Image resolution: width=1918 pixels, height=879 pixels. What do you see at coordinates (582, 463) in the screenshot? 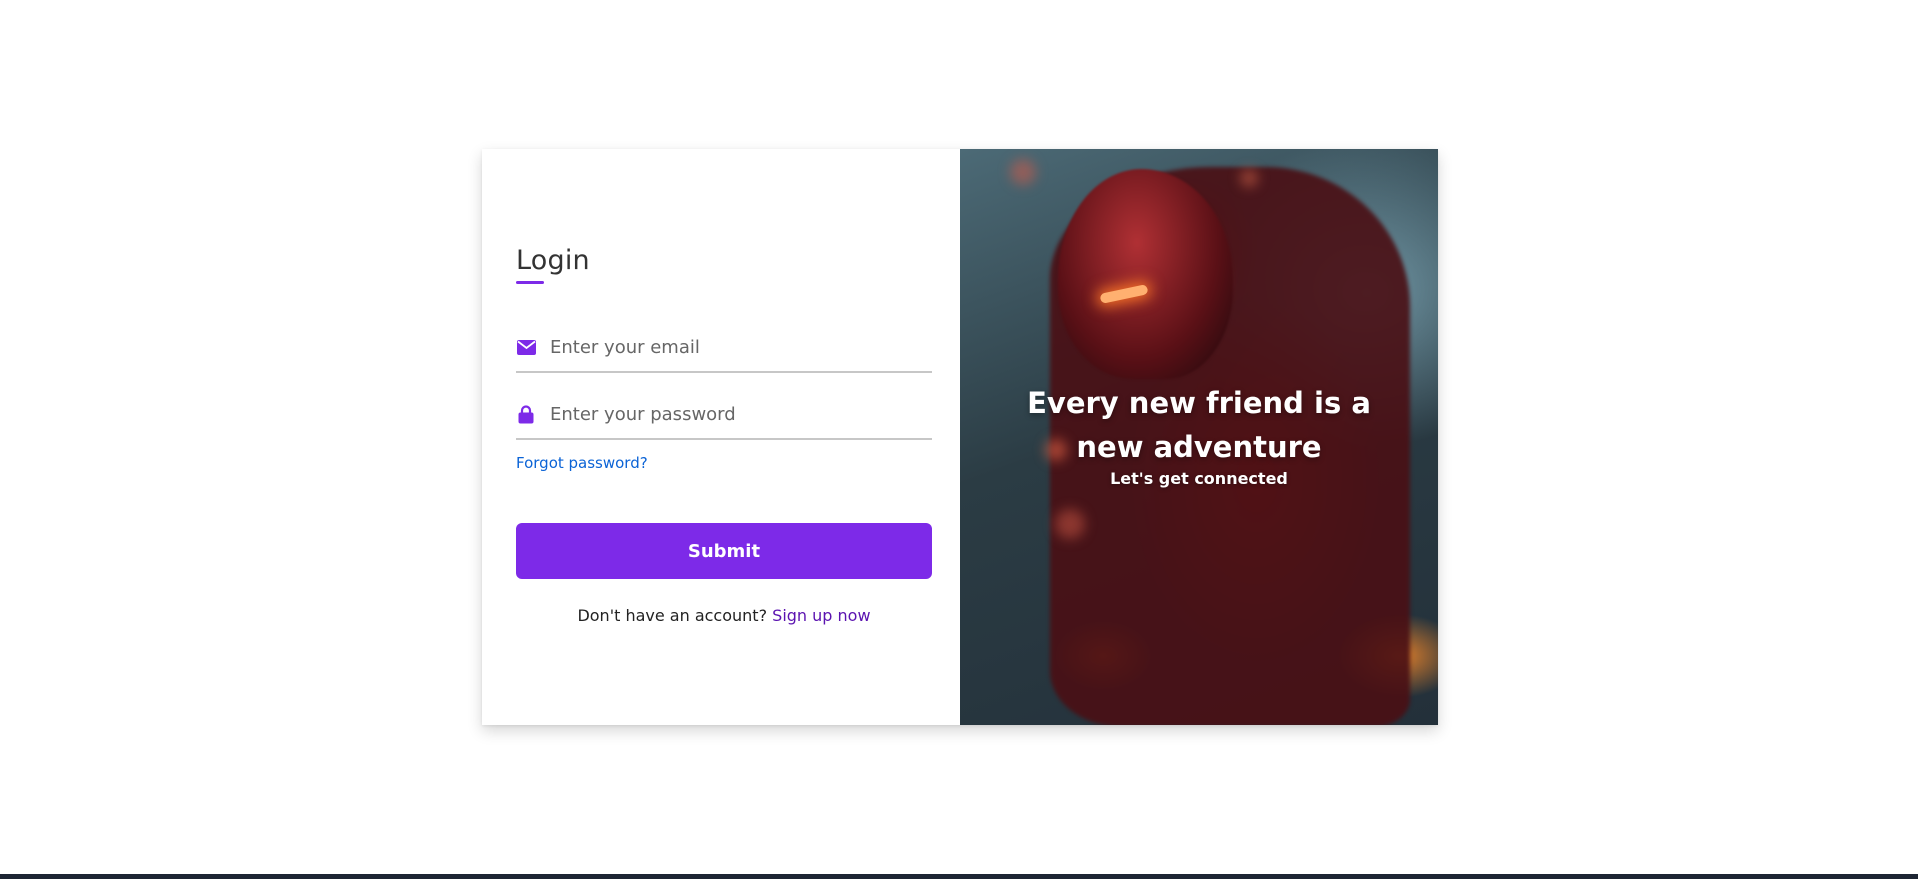
I see `forgot-password-link: Forgot password?` at bounding box center [582, 463].